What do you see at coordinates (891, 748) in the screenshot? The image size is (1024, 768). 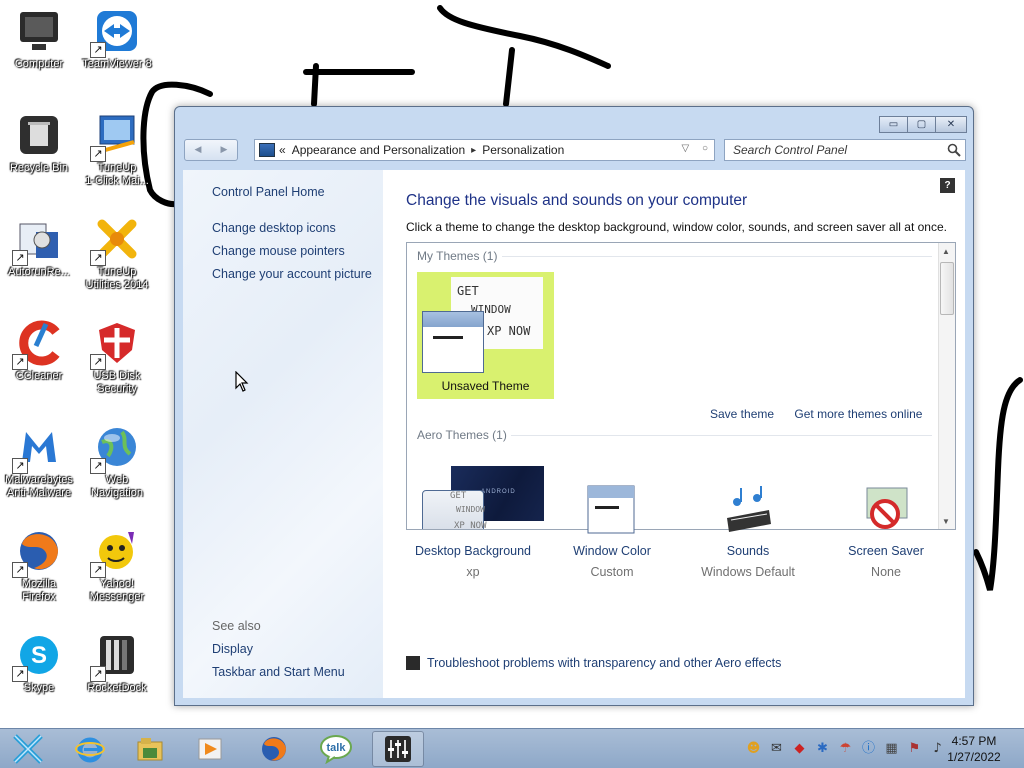 I see `network-icon: ▦` at bounding box center [891, 748].